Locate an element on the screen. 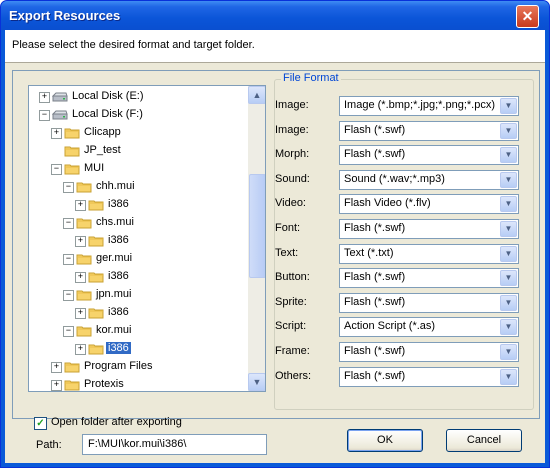 This screenshot has height=468, width=550. format-dropdown: Image (*.bmp;*.jpg;*.png;*.pcx) ▼ is located at coordinates (429, 106).